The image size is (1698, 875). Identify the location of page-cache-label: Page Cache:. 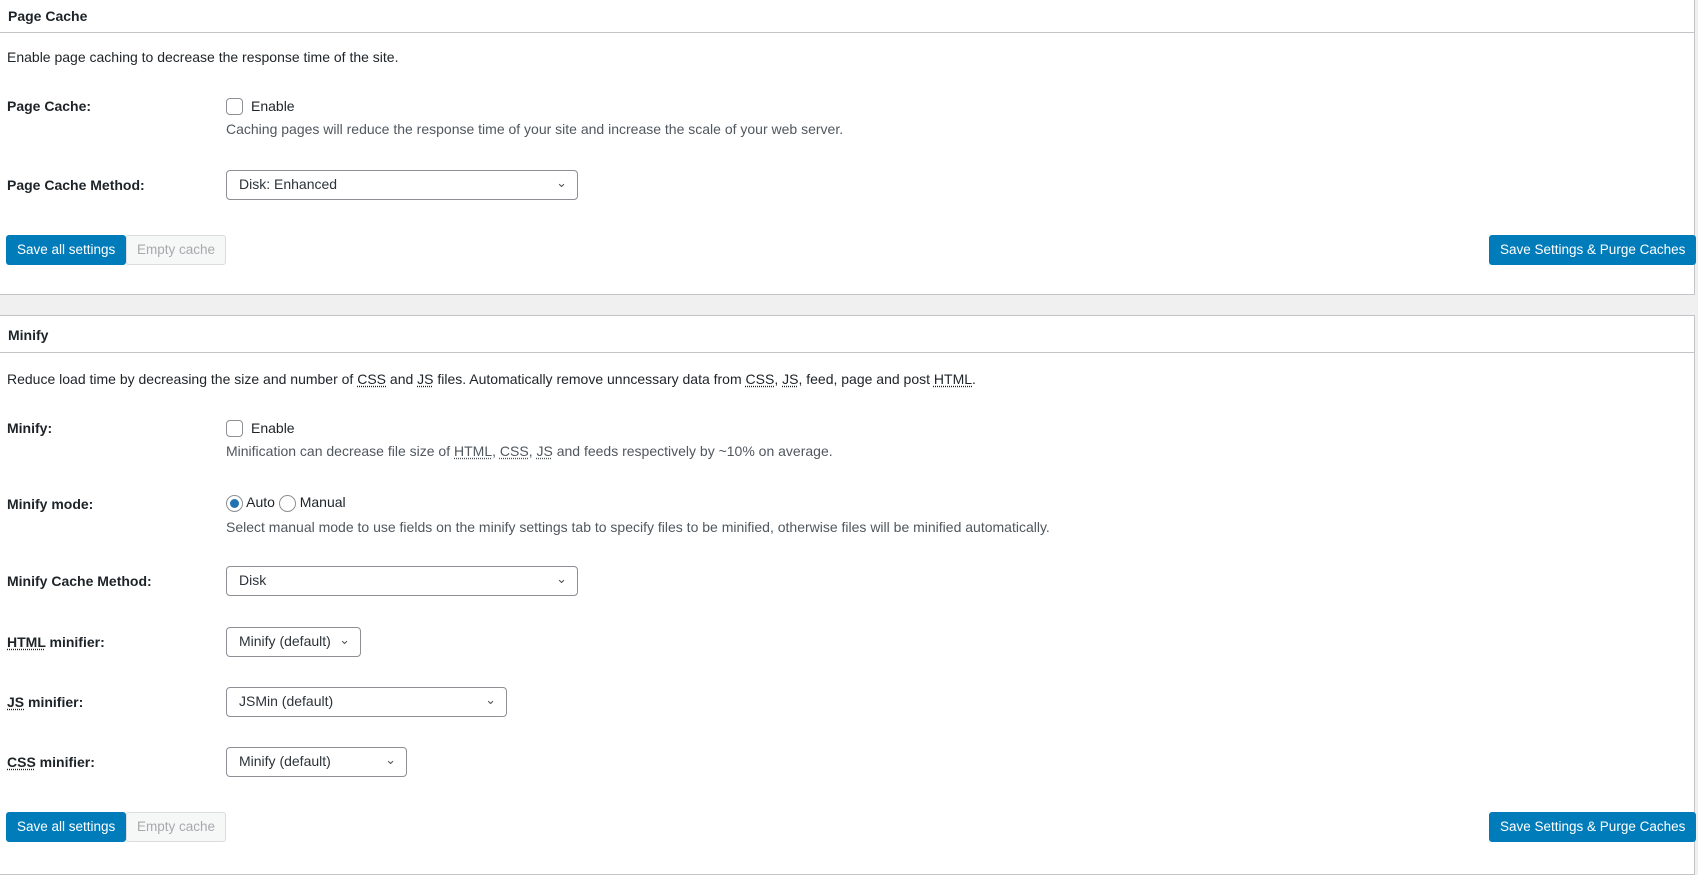
(49, 106).